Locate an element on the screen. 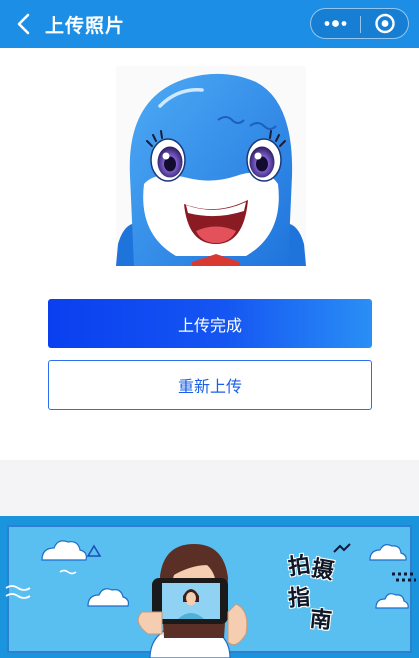  chevron-left-icon is located at coordinates (23, 24).